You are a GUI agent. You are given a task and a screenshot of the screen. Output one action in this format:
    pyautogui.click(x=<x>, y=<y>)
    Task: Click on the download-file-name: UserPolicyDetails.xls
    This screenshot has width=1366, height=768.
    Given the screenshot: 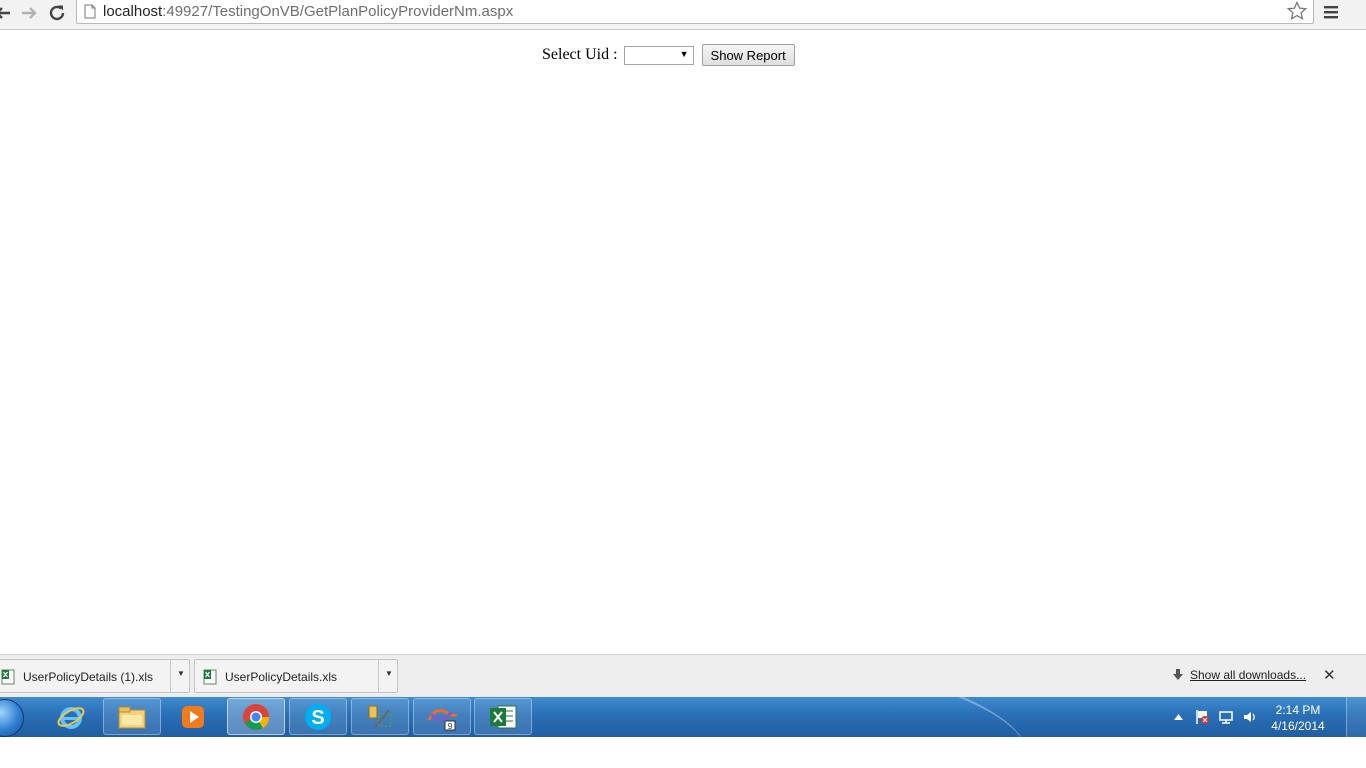 What is the action you would take?
    pyautogui.click(x=281, y=677)
    